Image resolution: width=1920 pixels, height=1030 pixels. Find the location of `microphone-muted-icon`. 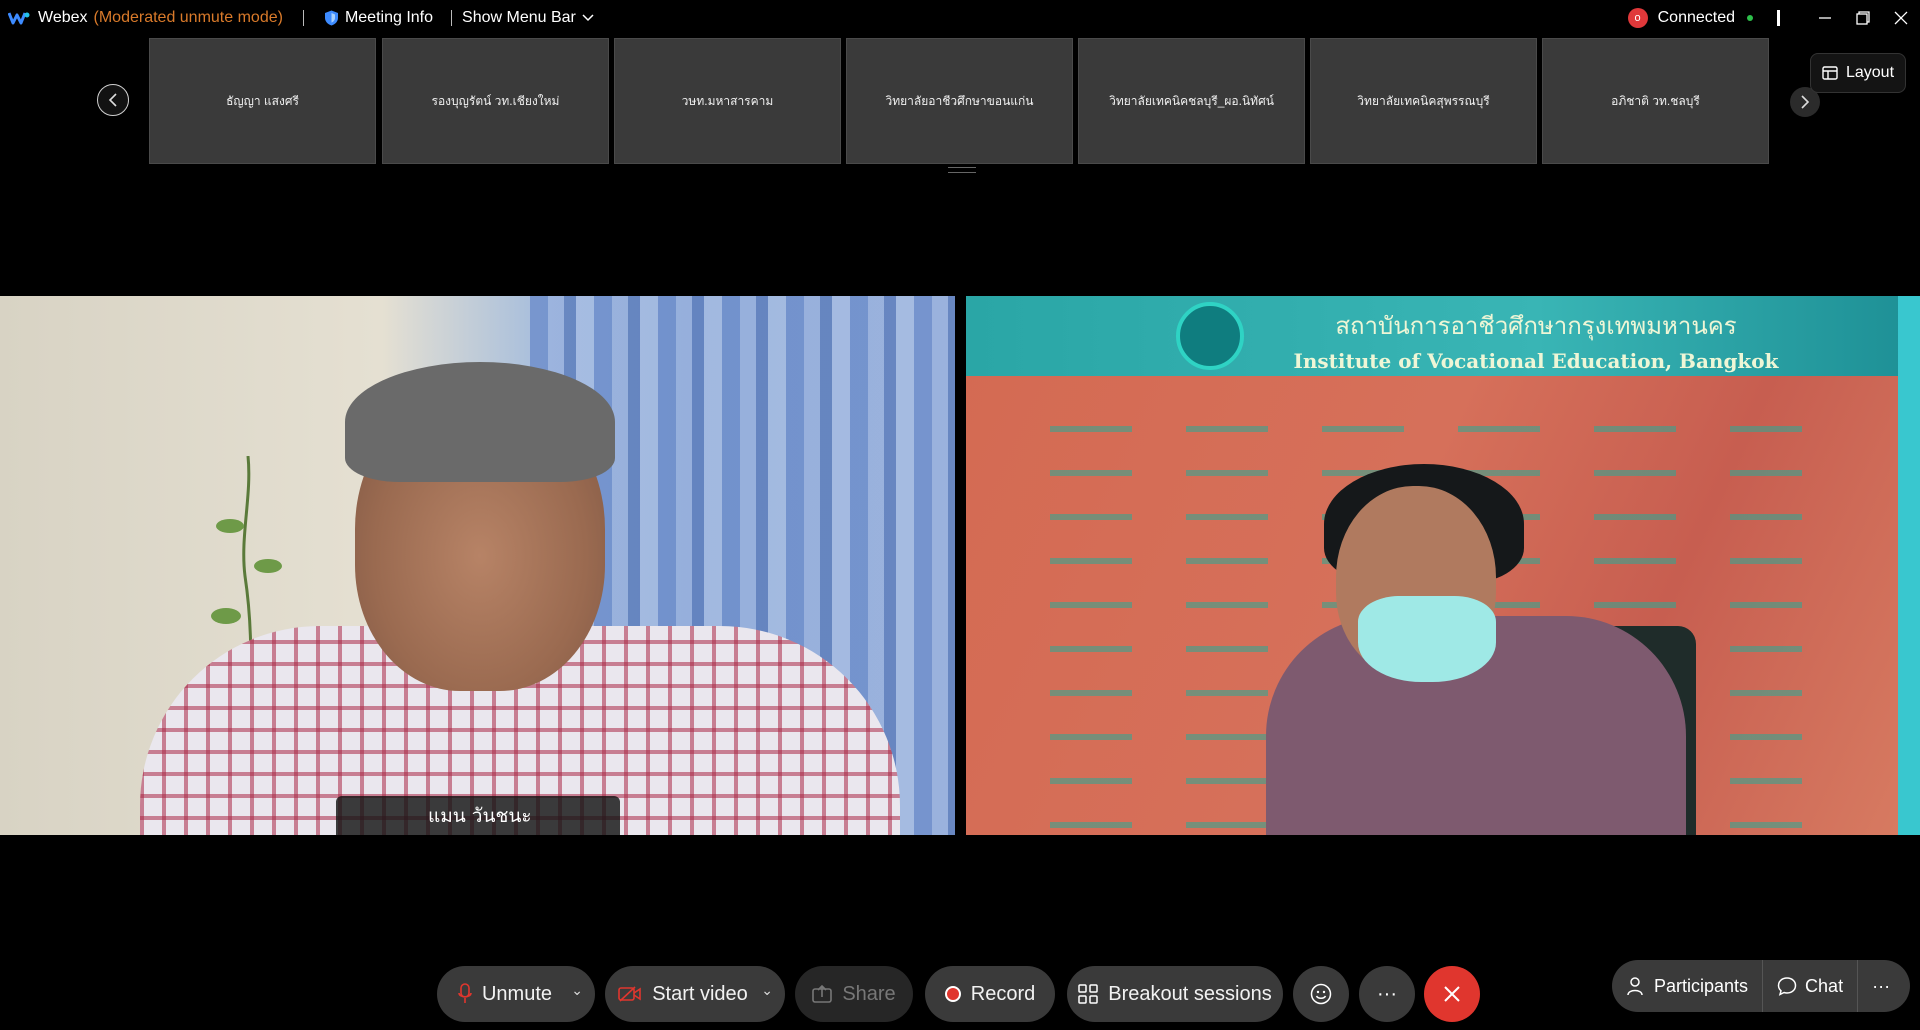

microphone-muted-icon is located at coordinates (465, 993).